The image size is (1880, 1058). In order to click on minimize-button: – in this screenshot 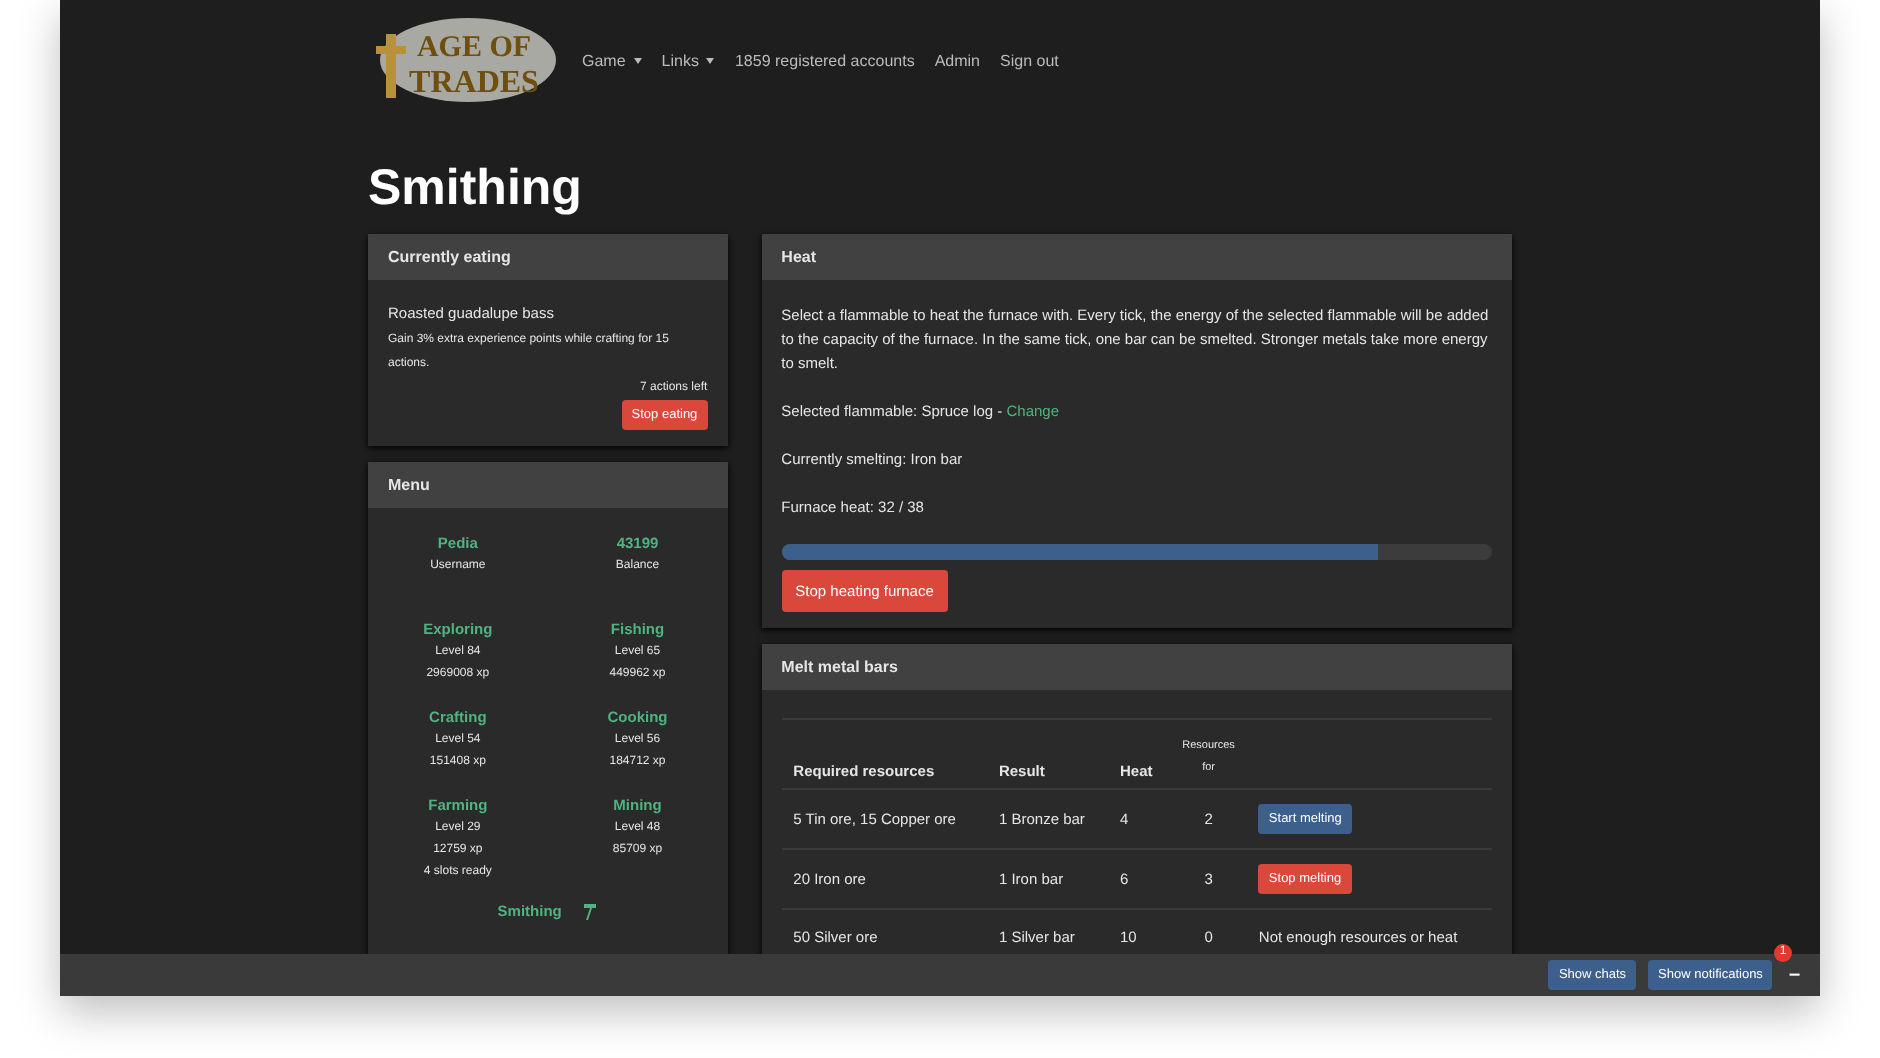, I will do `click(1794, 975)`.